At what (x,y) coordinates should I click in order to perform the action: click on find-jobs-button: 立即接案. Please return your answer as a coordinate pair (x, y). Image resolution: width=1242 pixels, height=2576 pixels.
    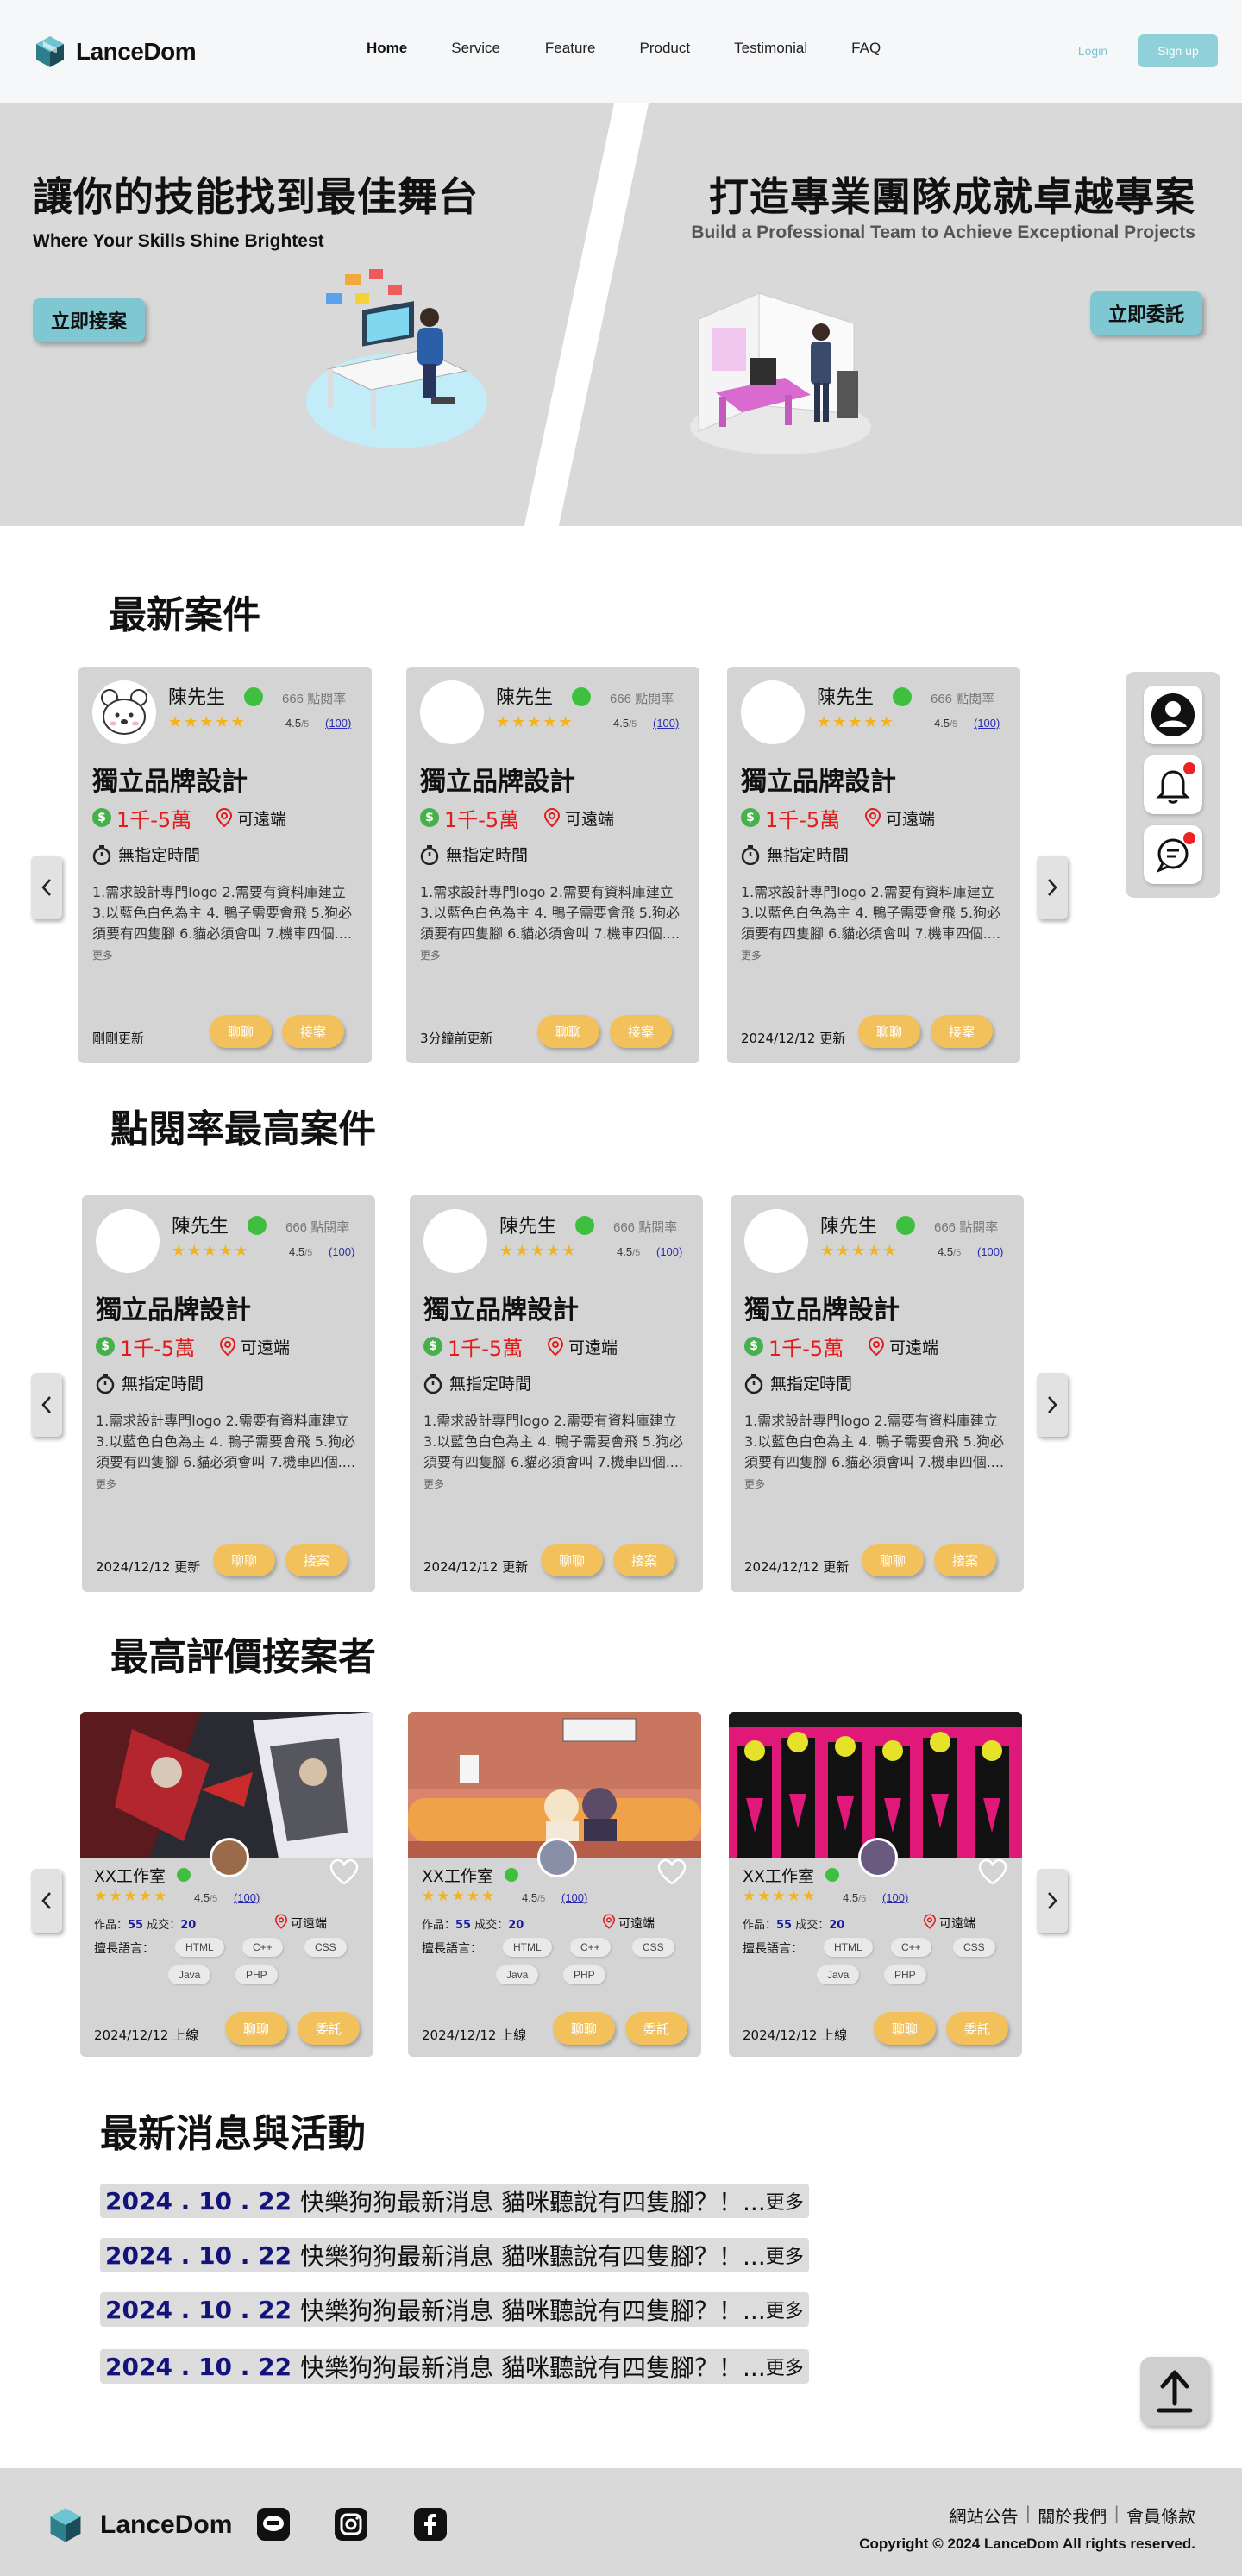
    Looking at the image, I should click on (89, 320).